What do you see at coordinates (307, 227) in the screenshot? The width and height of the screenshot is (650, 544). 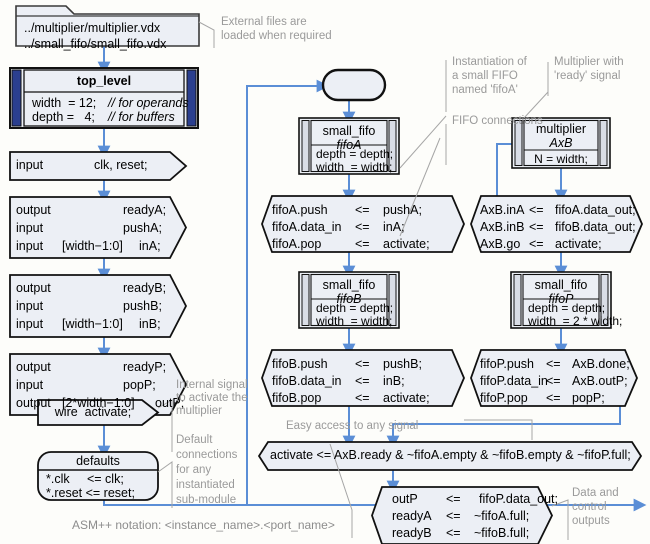 I see `conn-fifoA-row-1-lhs: fifoA.data_in` at bounding box center [307, 227].